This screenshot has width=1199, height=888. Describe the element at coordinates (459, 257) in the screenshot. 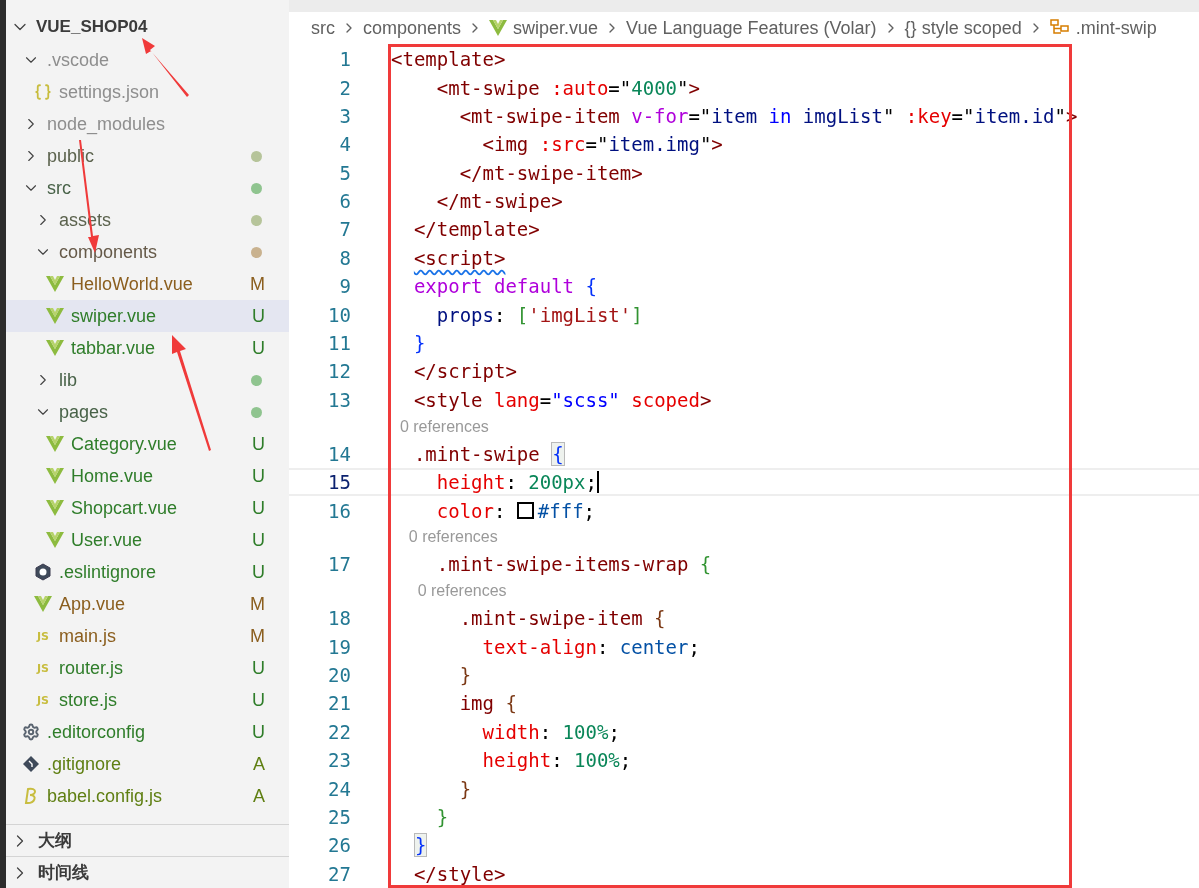

I see `code-line: <script>` at that location.